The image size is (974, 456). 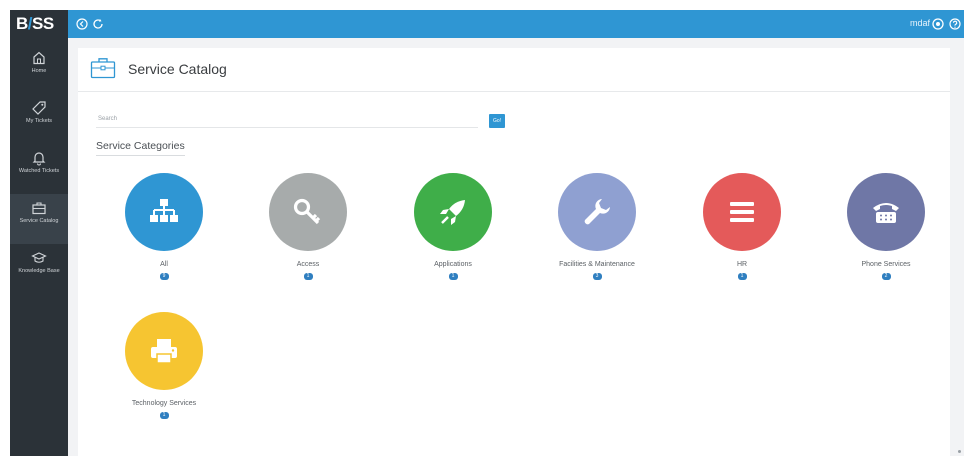 I want to click on graduation-cap-icon, so click(x=39, y=257).